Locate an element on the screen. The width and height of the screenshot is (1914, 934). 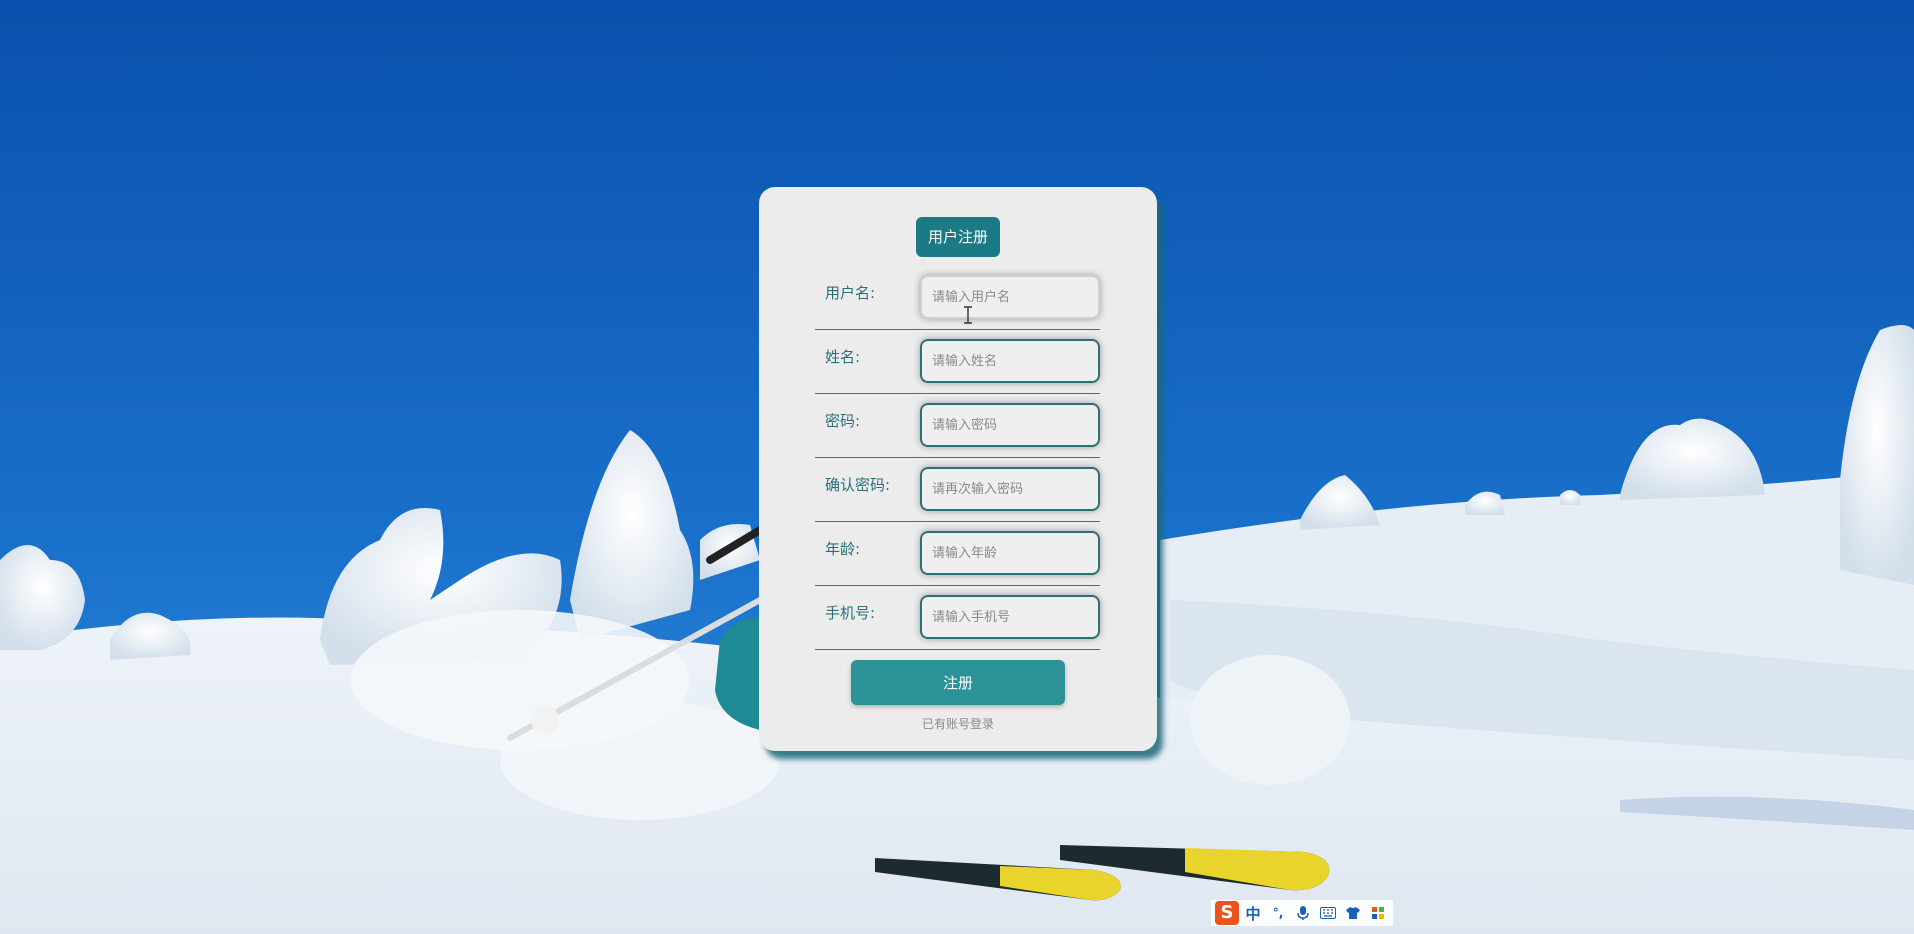
keyboard-icon is located at coordinates (1328, 913).